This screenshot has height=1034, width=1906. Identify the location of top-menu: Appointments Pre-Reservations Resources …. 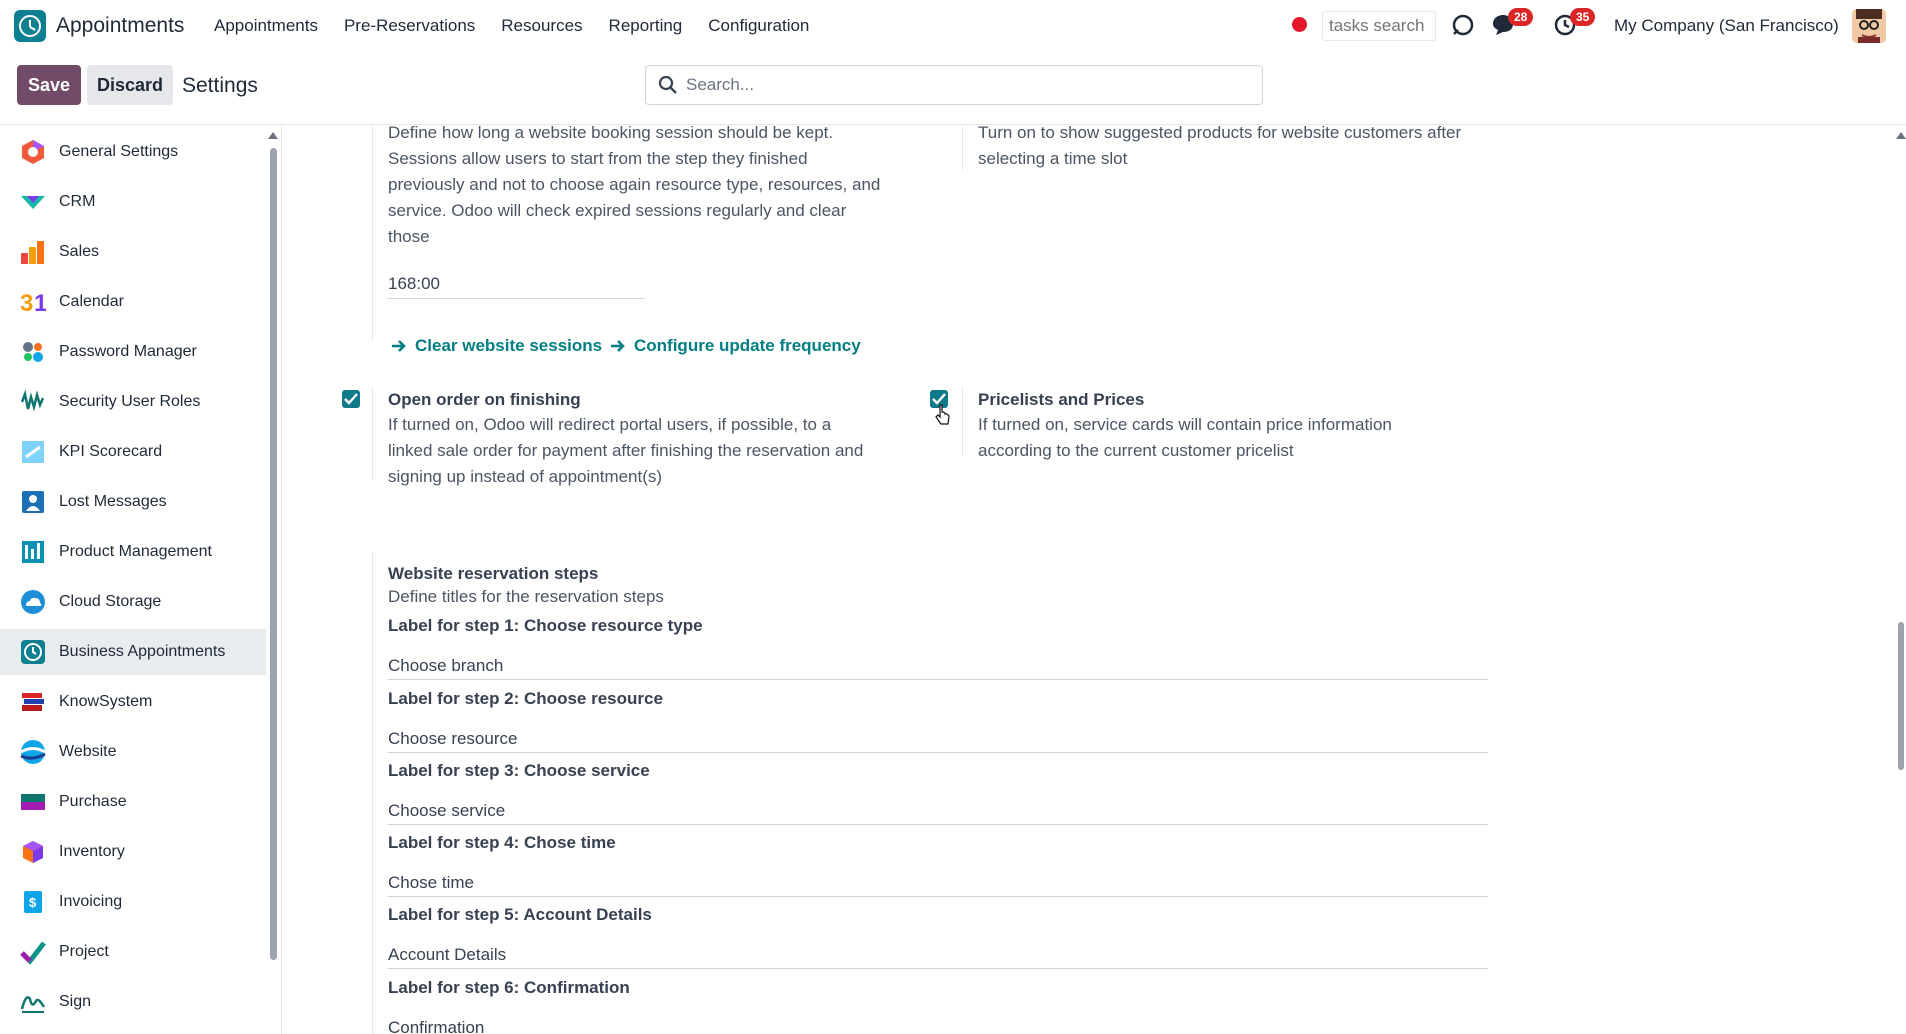
(524, 26).